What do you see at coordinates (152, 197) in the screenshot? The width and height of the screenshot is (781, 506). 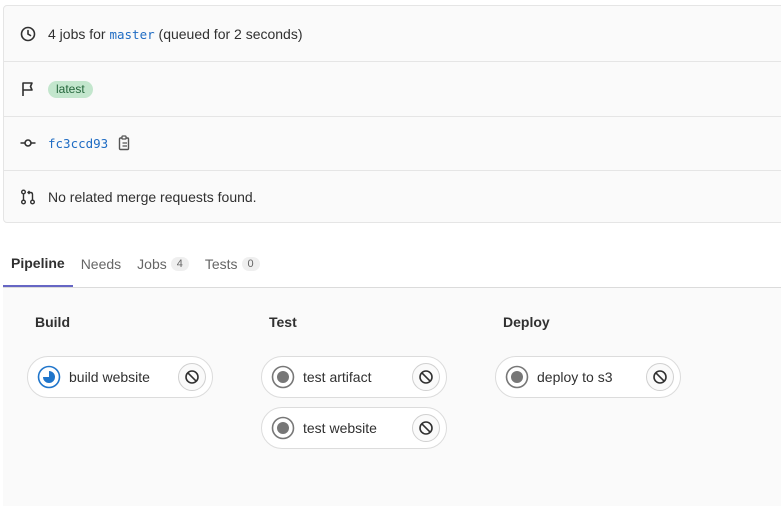 I see `merge-requests-text: No related merge requests found.` at bounding box center [152, 197].